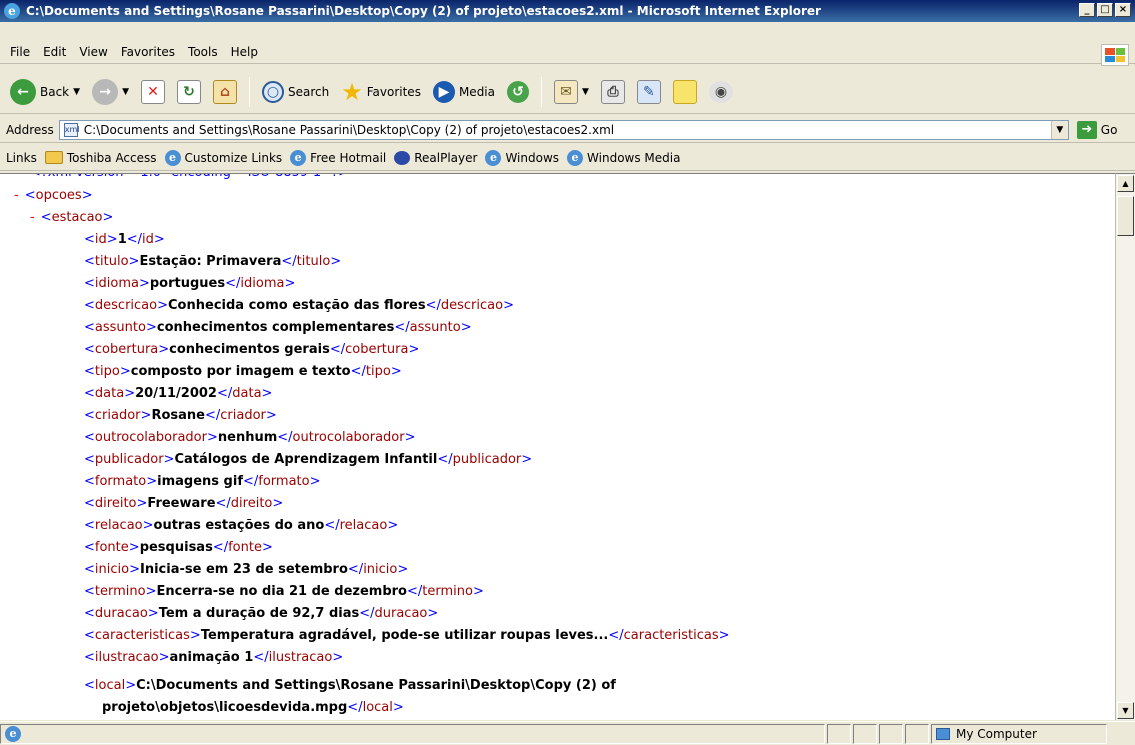 This screenshot has height=745, width=1135. I want to click on forward-arrow-icon: →, so click(105, 91).